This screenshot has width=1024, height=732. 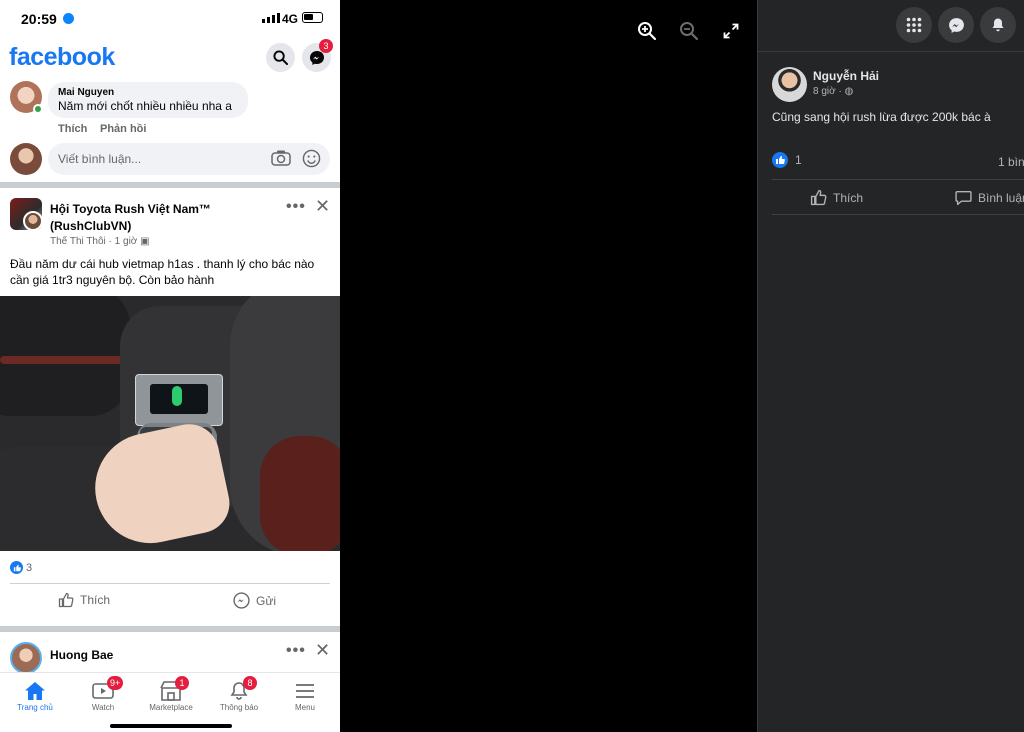 What do you see at coordinates (326, 46) in the screenshot?
I see `messenger-badge: 3` at bounding box center [326, 46].